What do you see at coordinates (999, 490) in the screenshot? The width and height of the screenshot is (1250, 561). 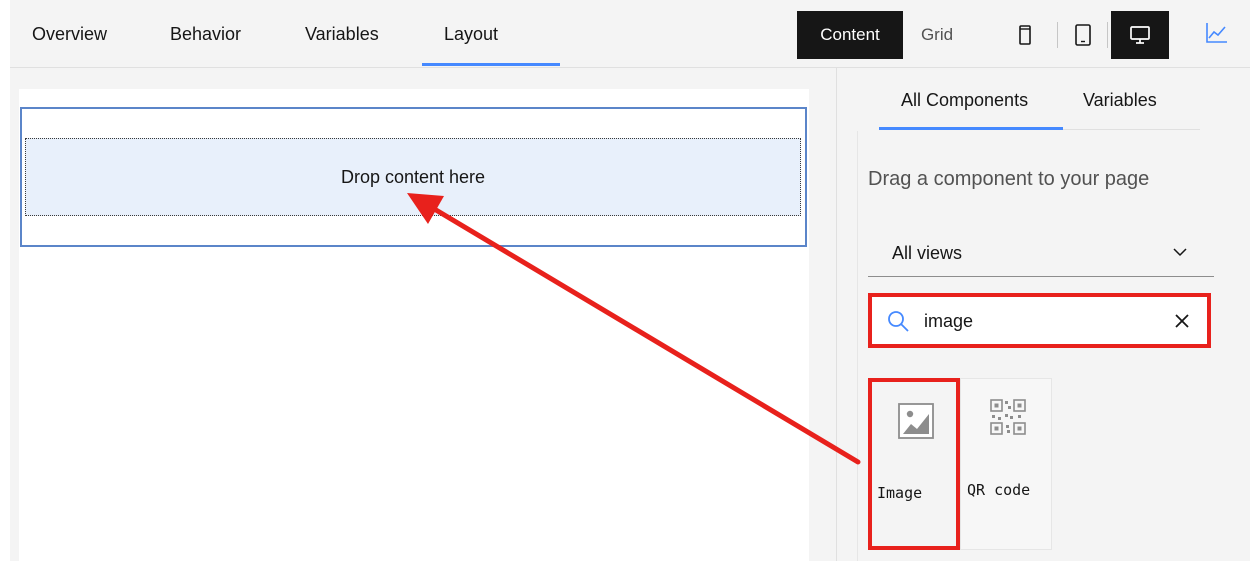 I see `component-label: QR code` at bounding box center [999, 490].